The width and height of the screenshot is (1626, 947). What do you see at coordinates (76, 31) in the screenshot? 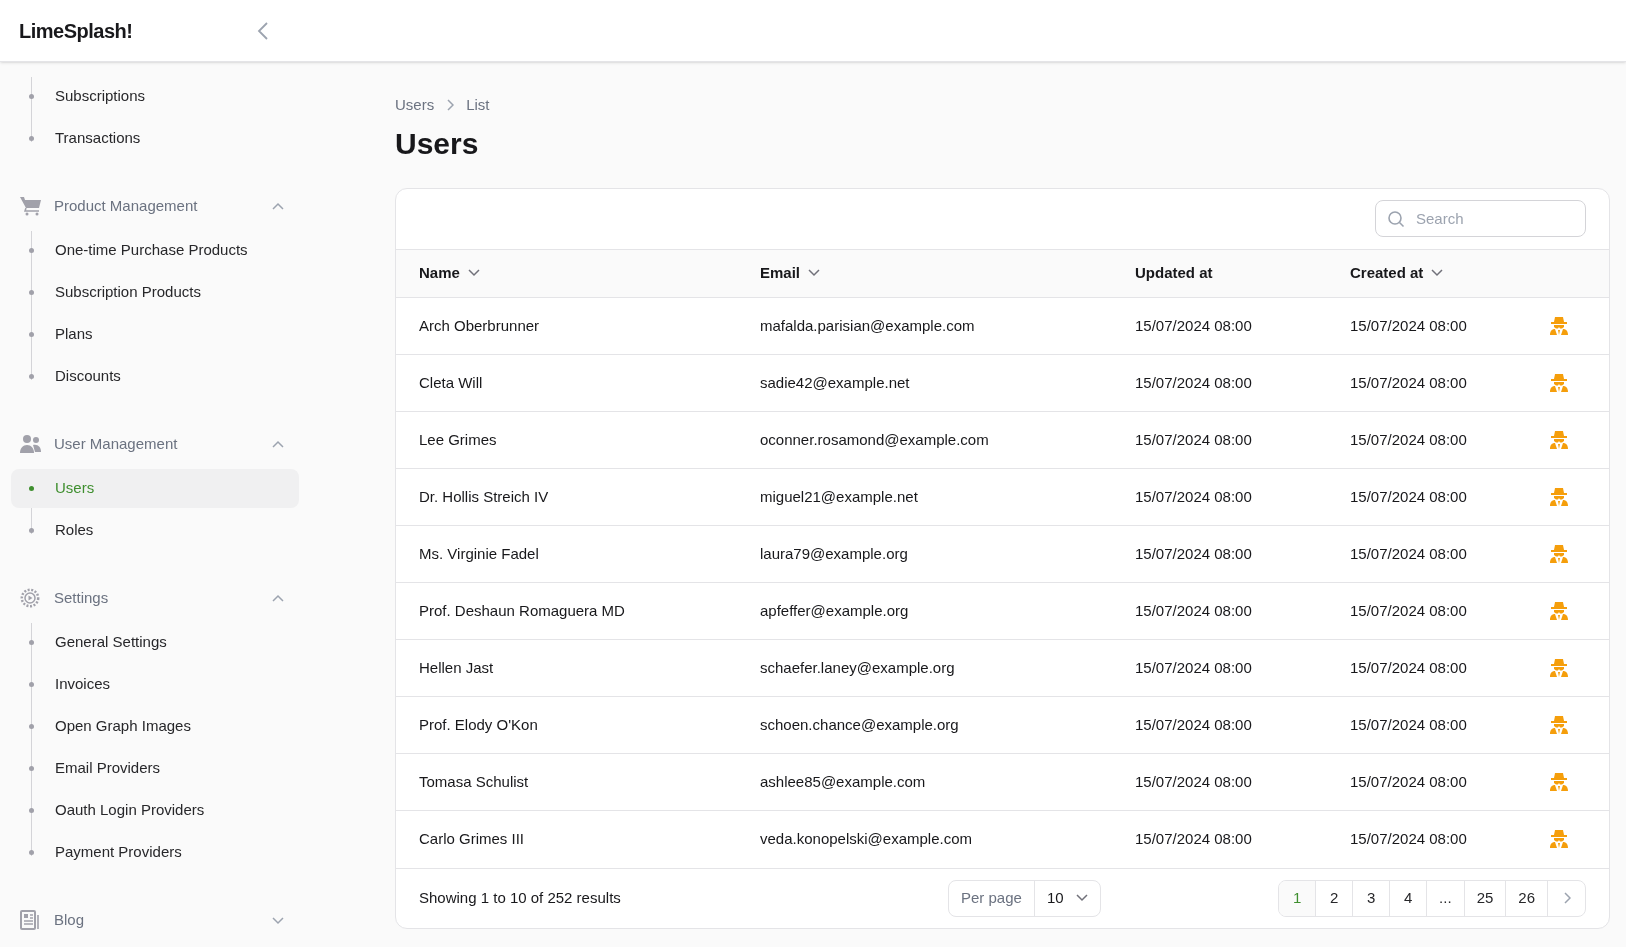
I see `app-logo: LimeSplash!` at bounding box center [76, 31].